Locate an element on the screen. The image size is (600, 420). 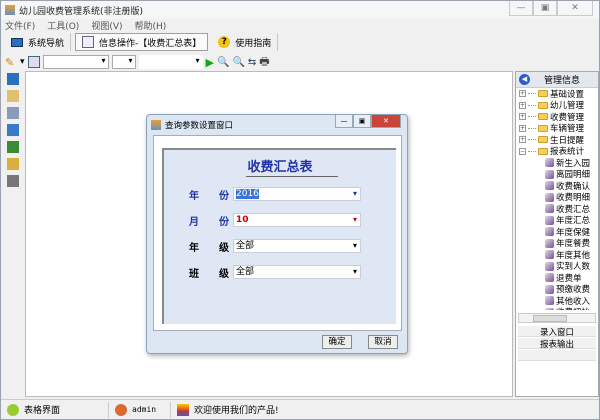
tree-leaf: 离园明细 is located at coordinates (558, 175).